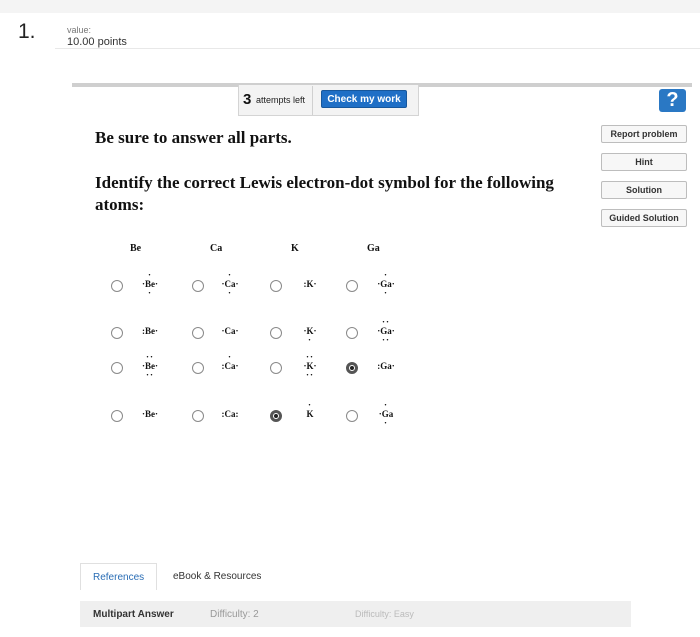 Image resolution: width=700 pixels, height=637 pixels. What do you see at coordinates (234, 614) in the screenshot?
I see `difficulty-level: Difficulty: 2` at bounding box center [234, 614].